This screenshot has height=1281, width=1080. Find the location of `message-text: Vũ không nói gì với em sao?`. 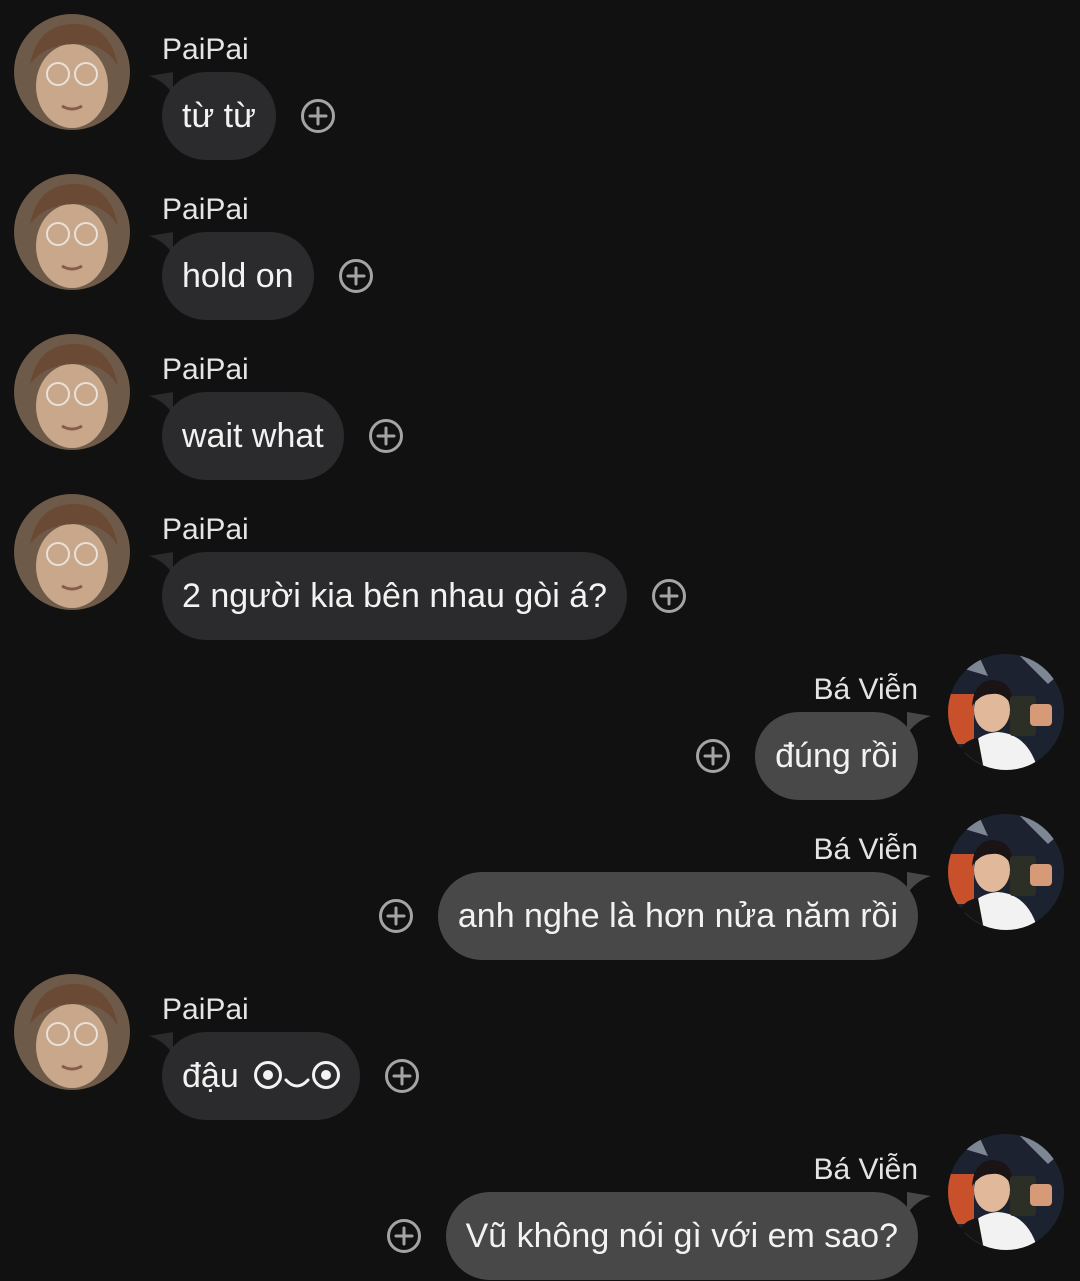

message-text: Vũ không nói gì với em sao? is located at coordinates (681, 1236).